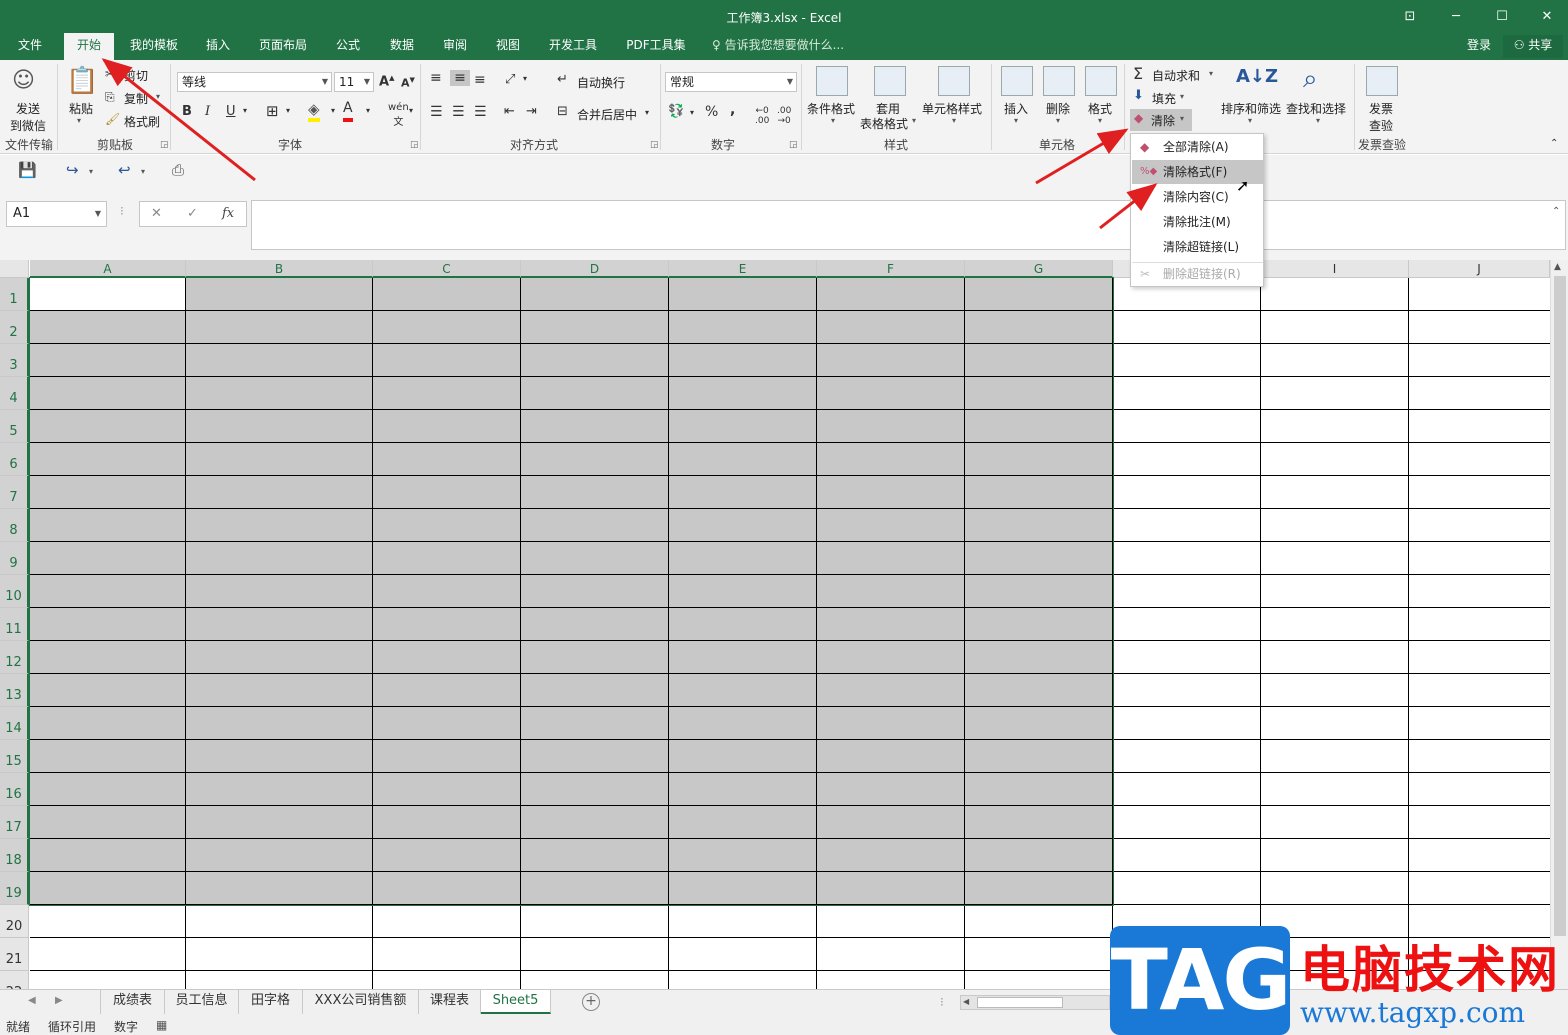  Describe the element at coordinates (480, 112) in the screenshot. I see `align-right-icon: ☰` at that location.